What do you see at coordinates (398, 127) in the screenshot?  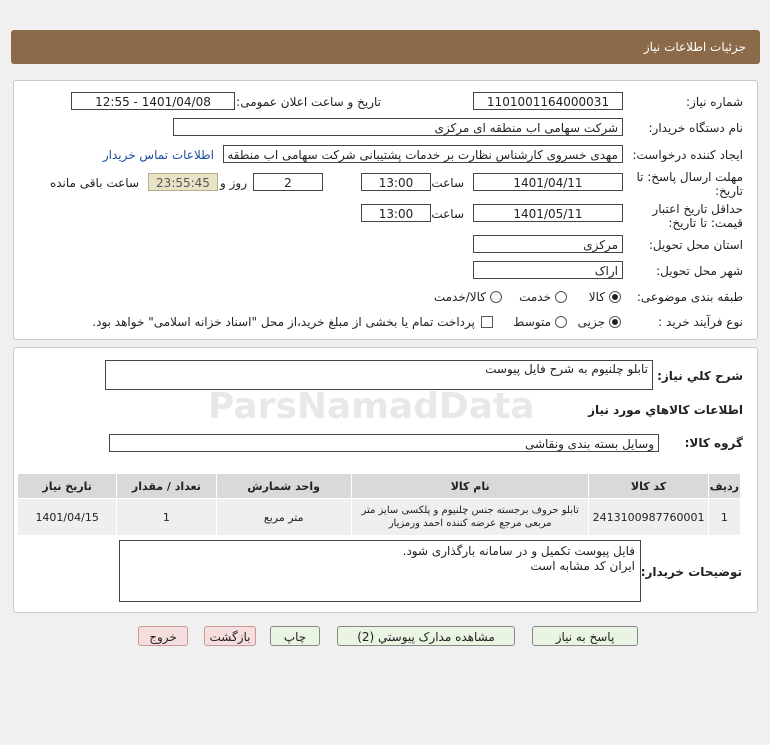 I see `buyer-field: شرکت سهامی اب منطقه ای مرکزی` at bounding box center [398, 127].